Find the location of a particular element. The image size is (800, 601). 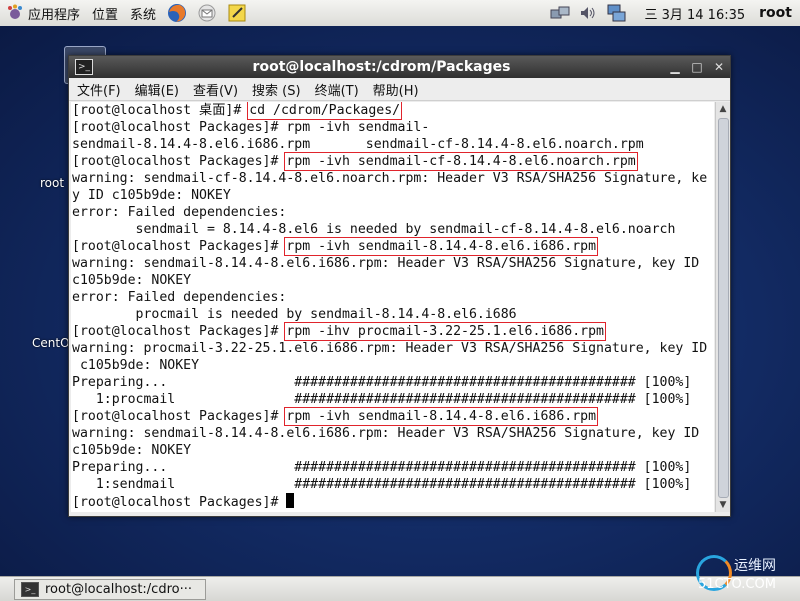

bottom-panel: >_ root@localhost:/cdro··· is located at coordinates (400, 588).